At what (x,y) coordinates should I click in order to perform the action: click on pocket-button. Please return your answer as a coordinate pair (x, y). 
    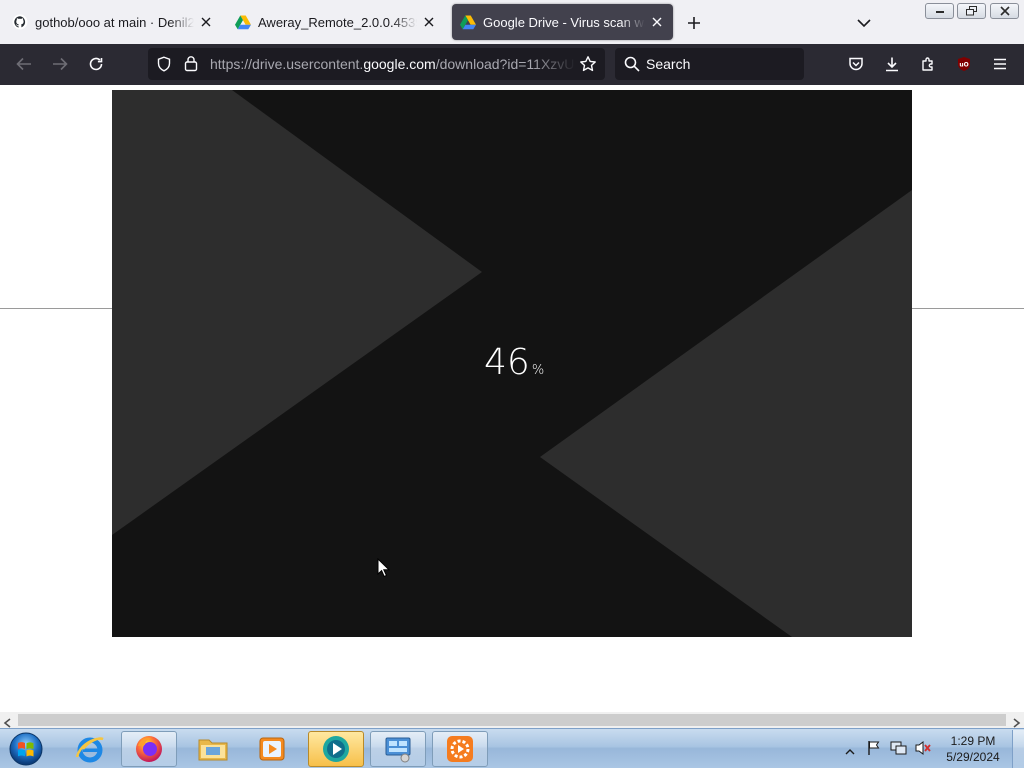
    Looking at the image, I should click on (856, 64).